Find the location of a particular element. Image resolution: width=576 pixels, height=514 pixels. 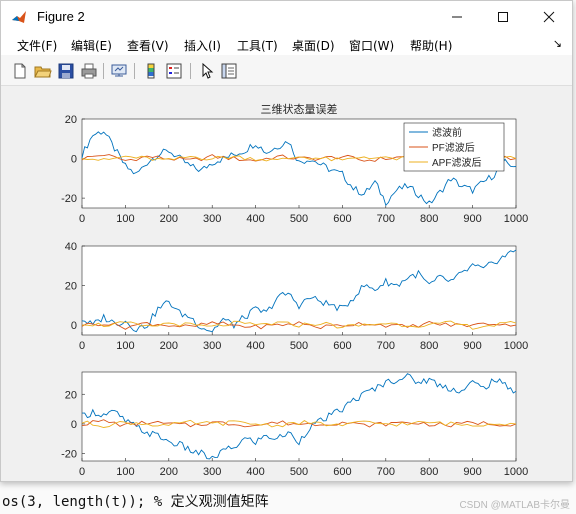

maximize-button is located at coordinates (503, 17).